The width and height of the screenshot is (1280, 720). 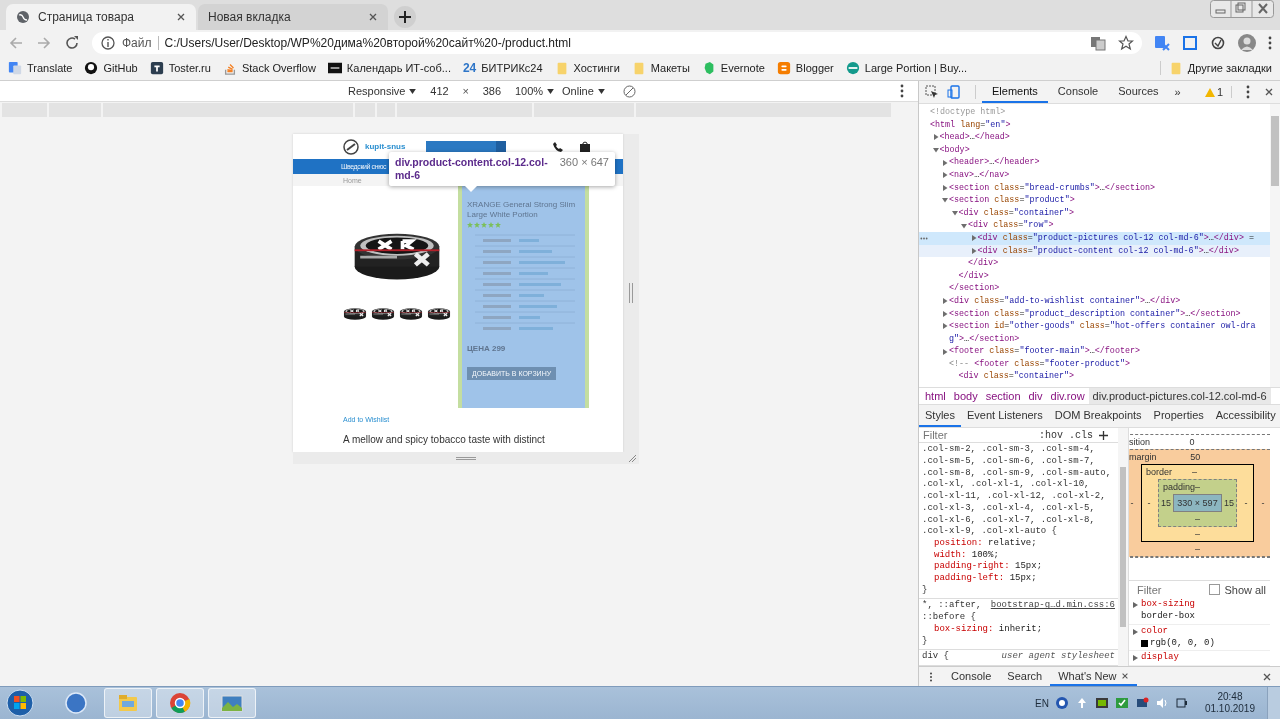 I want to click on dom-breadcrumb: div.row, so click(x=1067, y=396).